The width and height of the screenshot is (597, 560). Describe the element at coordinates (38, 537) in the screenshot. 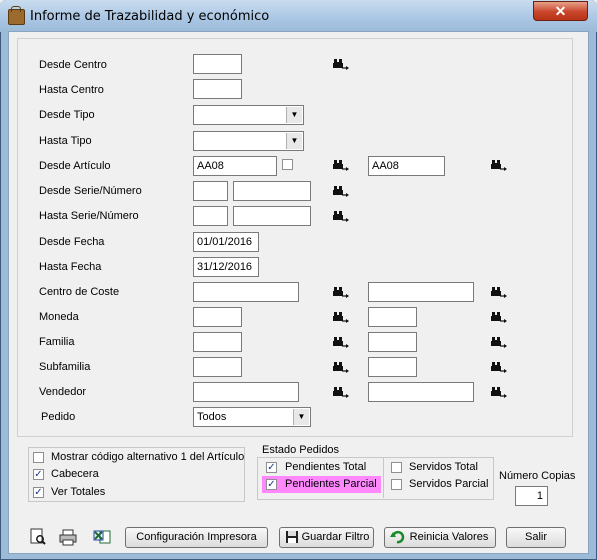

I see `print-preview-icon` at that location.